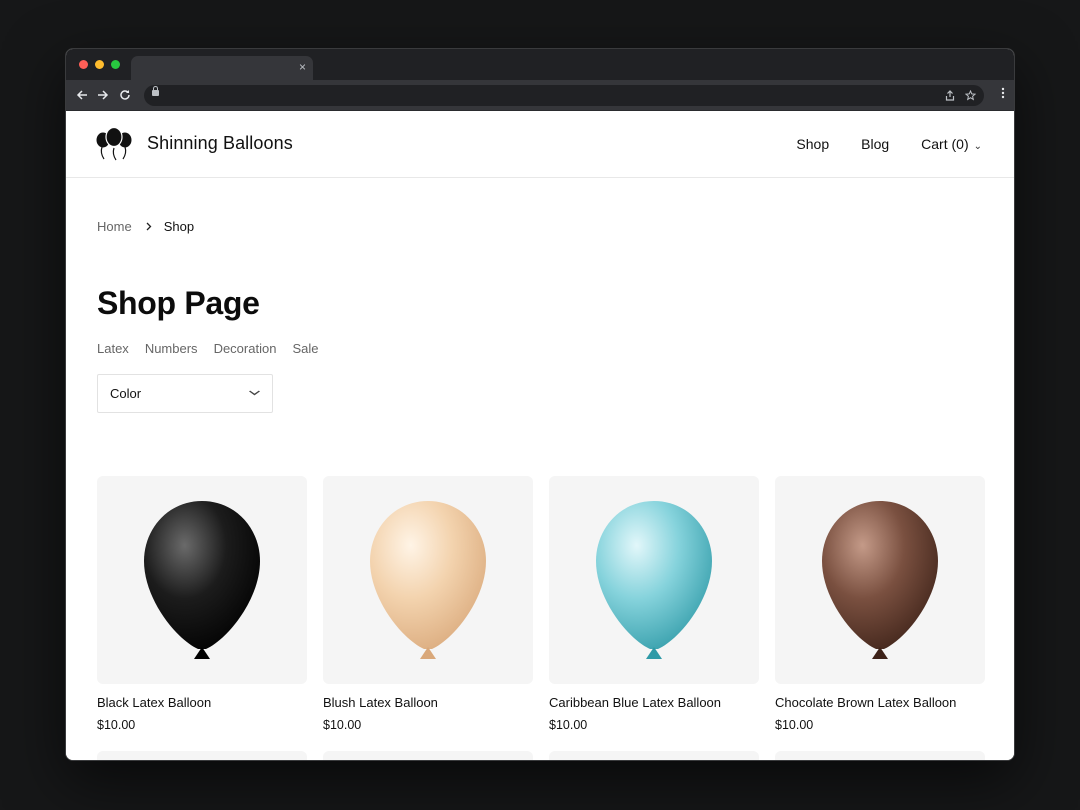 This screenshot has height=810, width=1080. What do you see at coordinates (222, 68) in the screenshot?
I see `browser-tab: ×` at bounding box center [222, 68].